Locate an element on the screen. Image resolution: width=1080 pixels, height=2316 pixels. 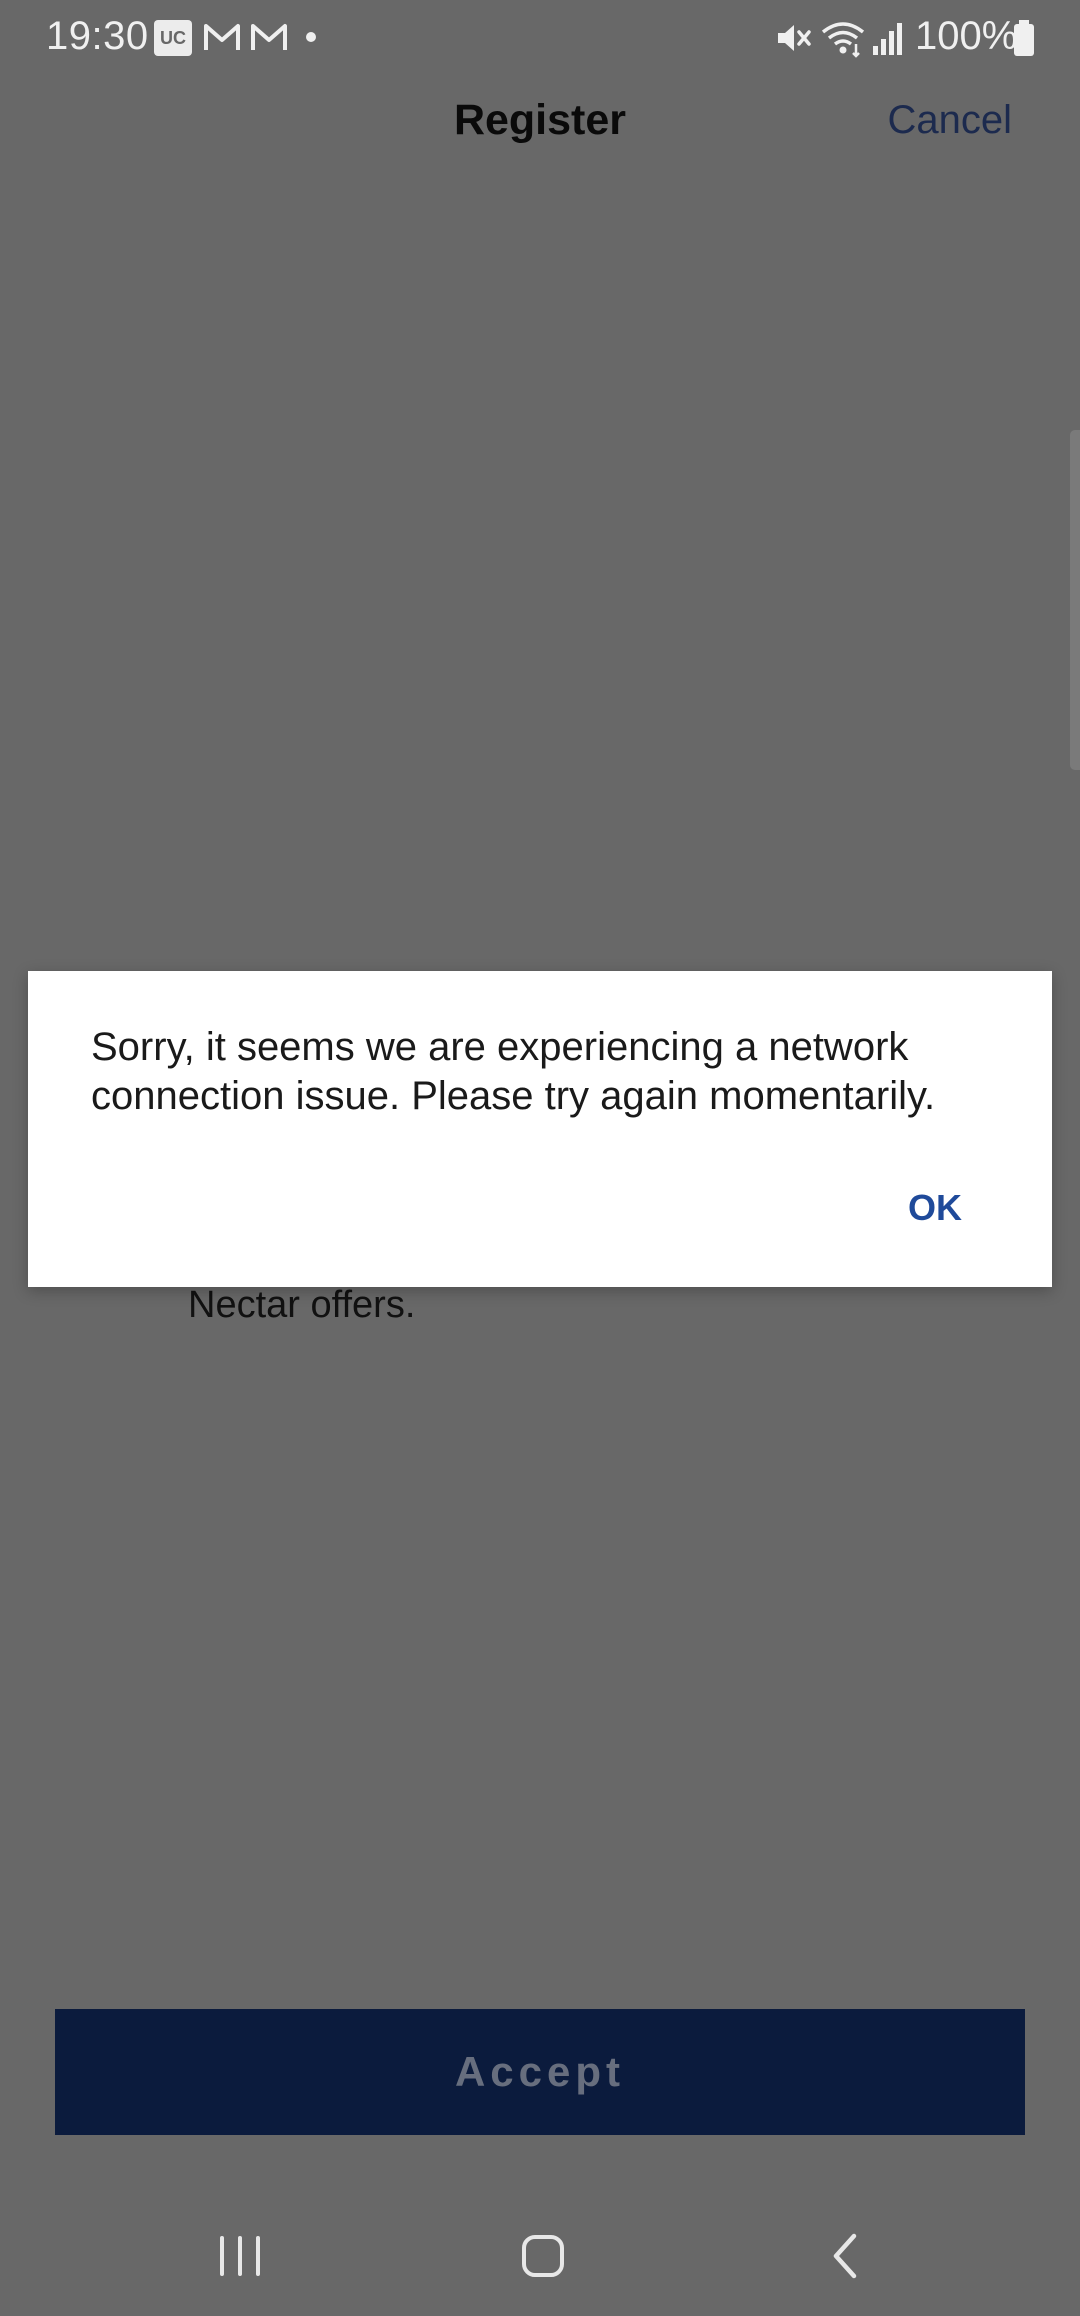
scrollbar is located at coordinates (1075, 600).